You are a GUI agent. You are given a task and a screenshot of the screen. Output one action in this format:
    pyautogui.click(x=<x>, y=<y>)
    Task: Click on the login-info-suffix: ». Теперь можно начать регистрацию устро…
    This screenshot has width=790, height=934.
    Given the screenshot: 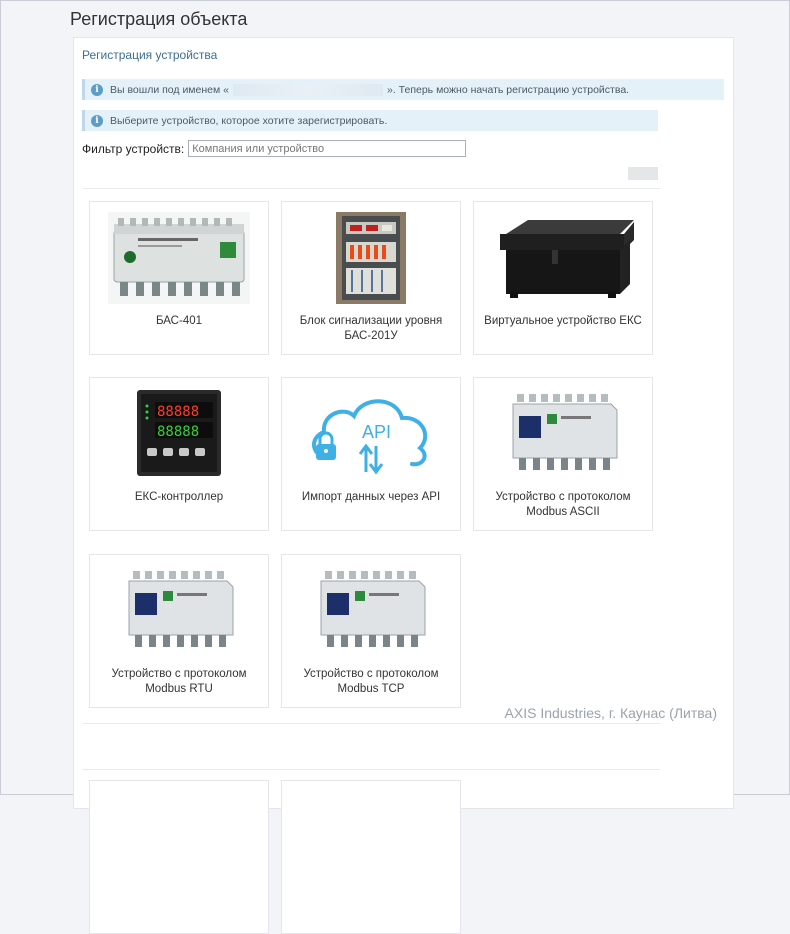 What is the action you would take?
    pyautogui.click(x=508, y=89)
    